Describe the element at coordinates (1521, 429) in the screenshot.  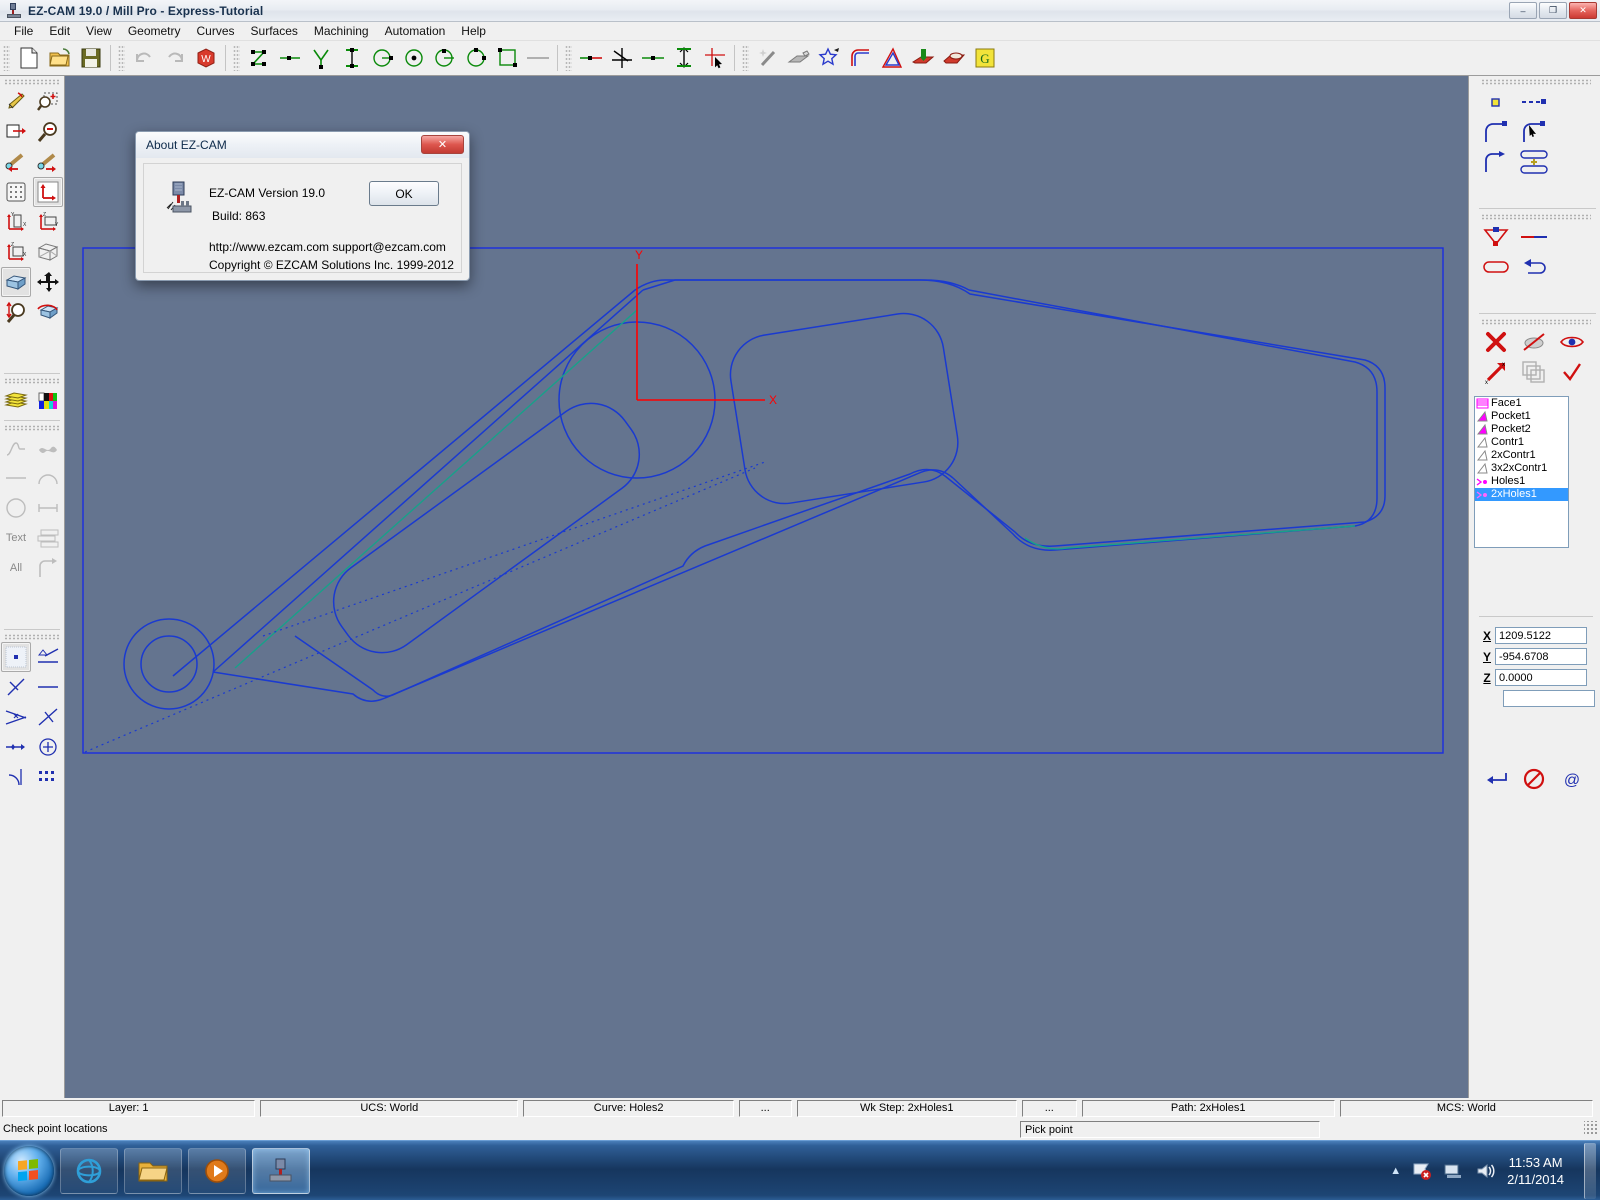
I see `list-item: Pocket2` at that location.